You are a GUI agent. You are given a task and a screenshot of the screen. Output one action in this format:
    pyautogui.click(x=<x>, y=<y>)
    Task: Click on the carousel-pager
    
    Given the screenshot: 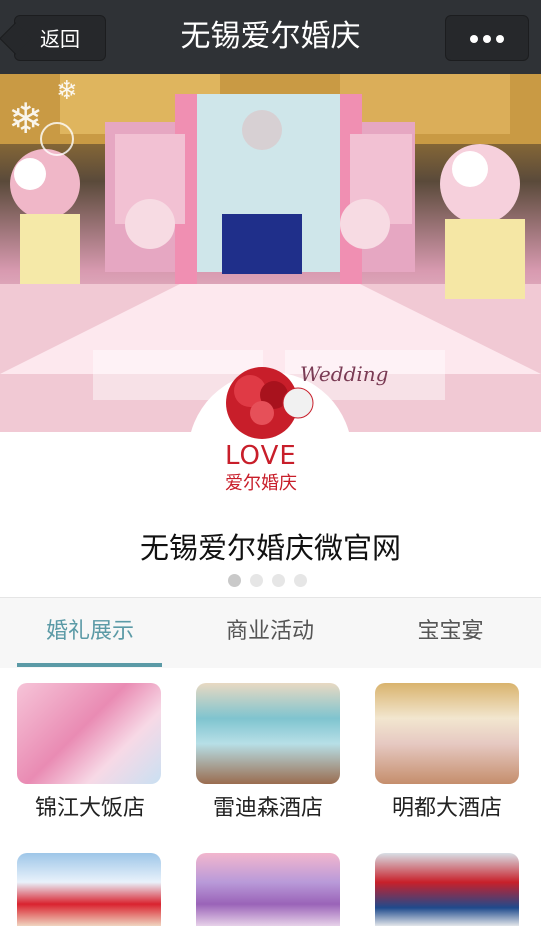 What is the action you would take?
    pyautogui.click(x=272, y=579)
    